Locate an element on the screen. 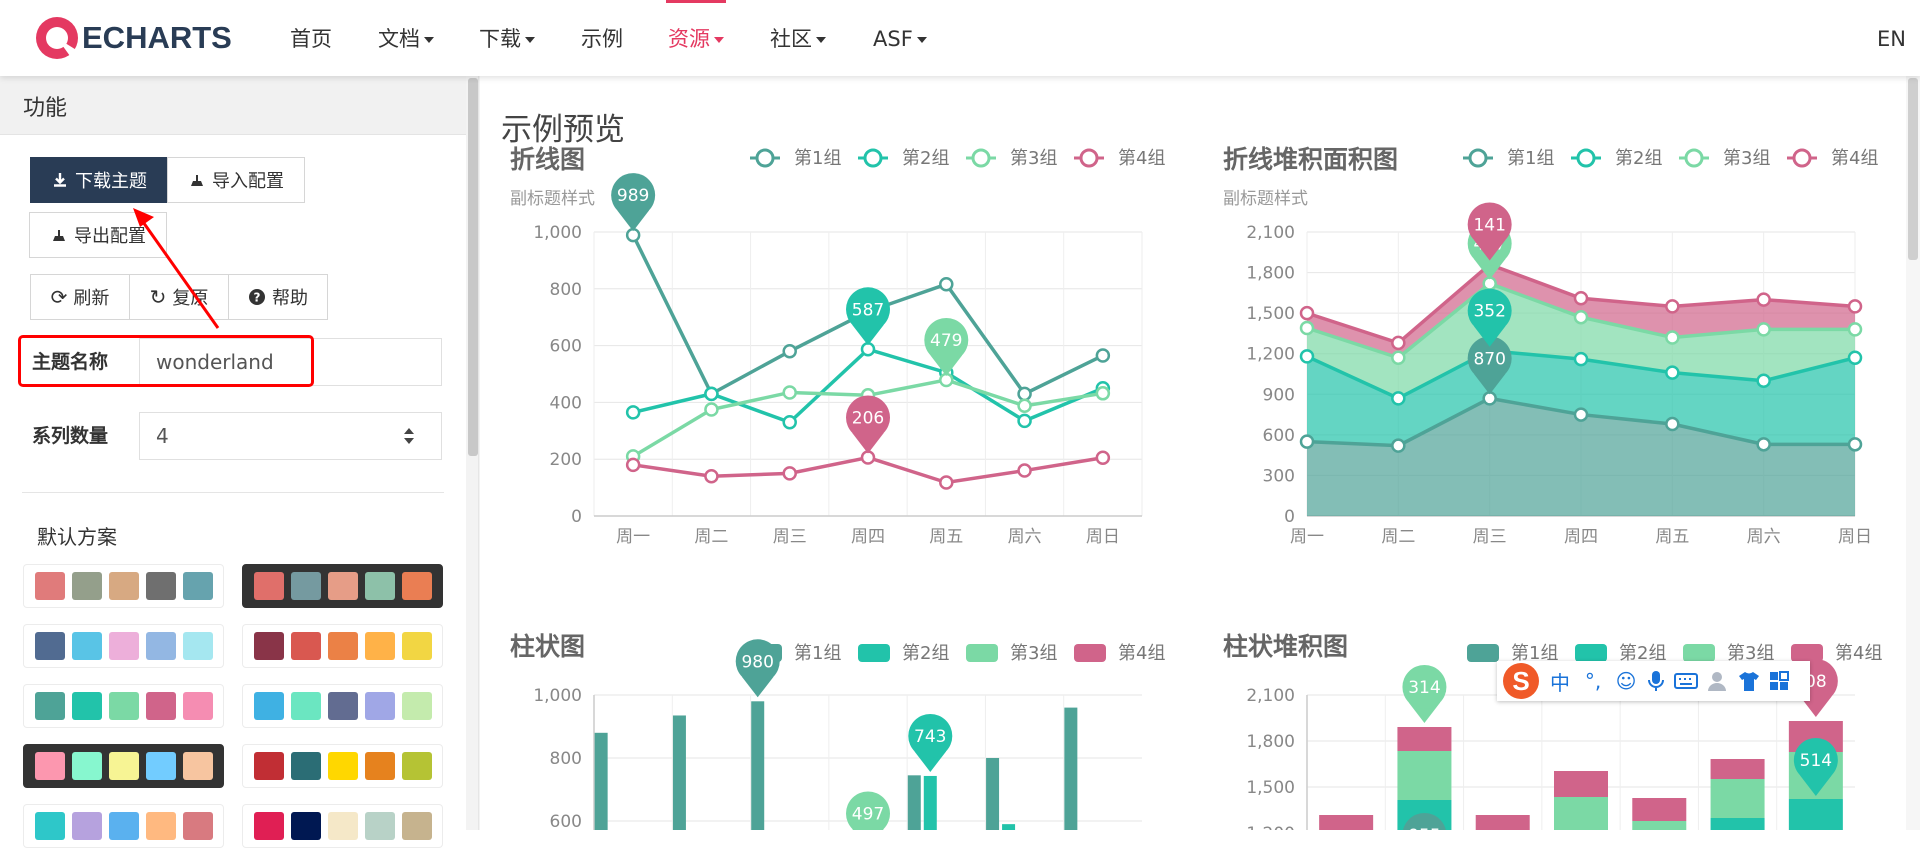 Image resolution: width=1920 pixels, height=848 pixels. ime-punctuation: °, is located at coordinates (1593, 681).